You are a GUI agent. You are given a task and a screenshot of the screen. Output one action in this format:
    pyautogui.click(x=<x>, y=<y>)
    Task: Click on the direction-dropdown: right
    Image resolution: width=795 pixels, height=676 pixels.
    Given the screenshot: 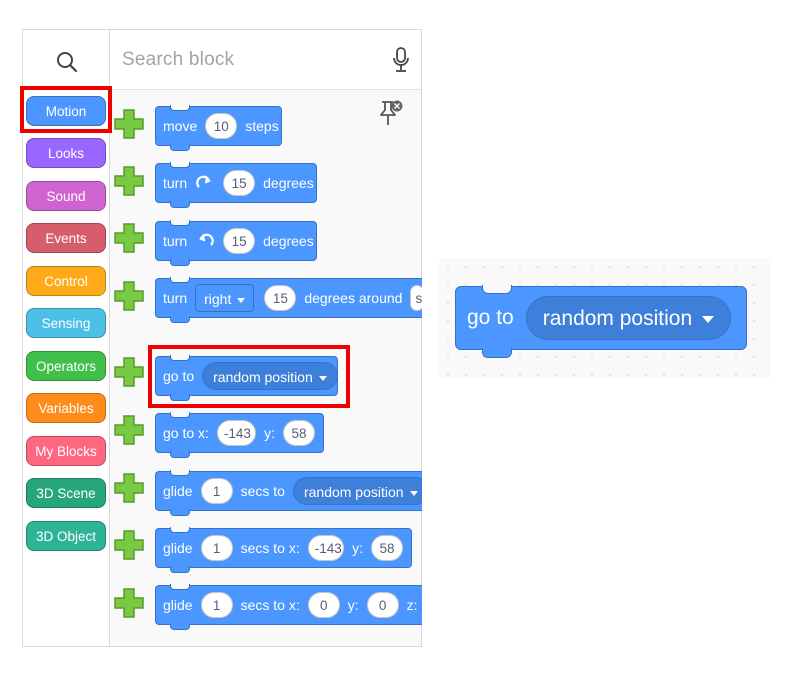 What is the action you would take?
    pyautogui.click(x=225, y=298)
    